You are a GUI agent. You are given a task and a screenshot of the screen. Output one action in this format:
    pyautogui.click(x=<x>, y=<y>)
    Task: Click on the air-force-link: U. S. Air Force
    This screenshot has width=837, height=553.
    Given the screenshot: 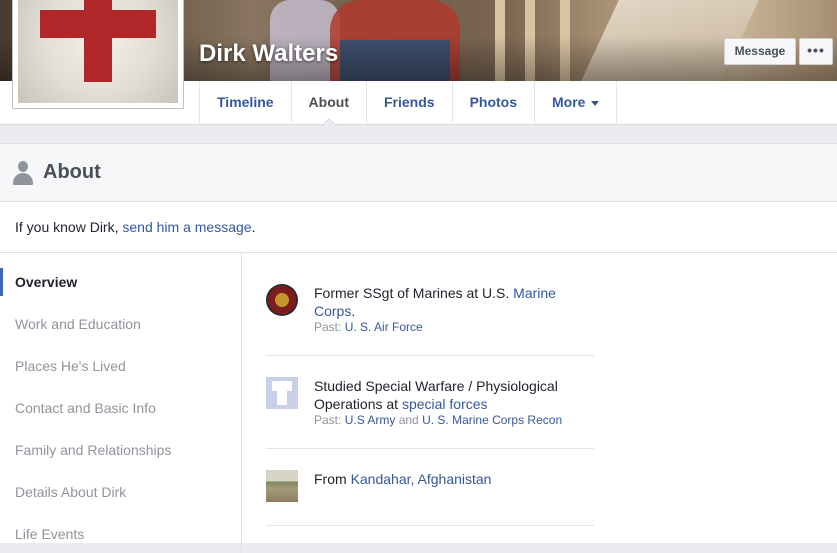 What is the action you would take?
    pyautogui.click(x=384, y=327)
    